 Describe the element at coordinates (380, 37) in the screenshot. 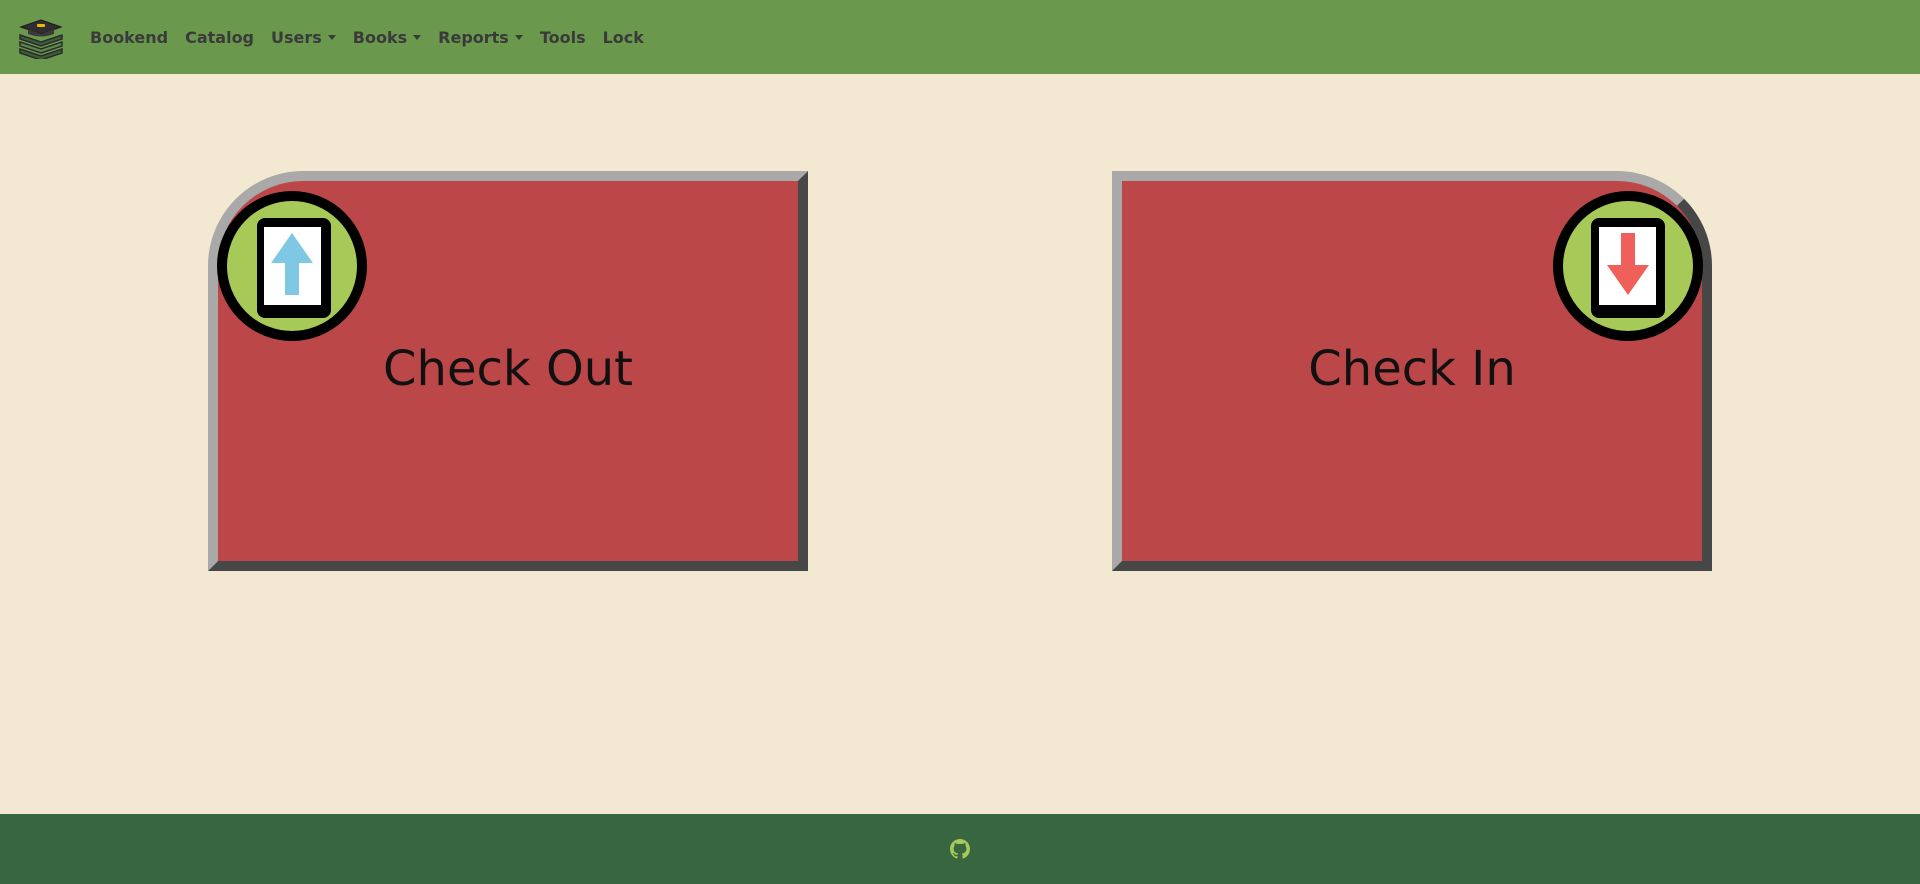

I see `nav-books-label: Books` at that location.